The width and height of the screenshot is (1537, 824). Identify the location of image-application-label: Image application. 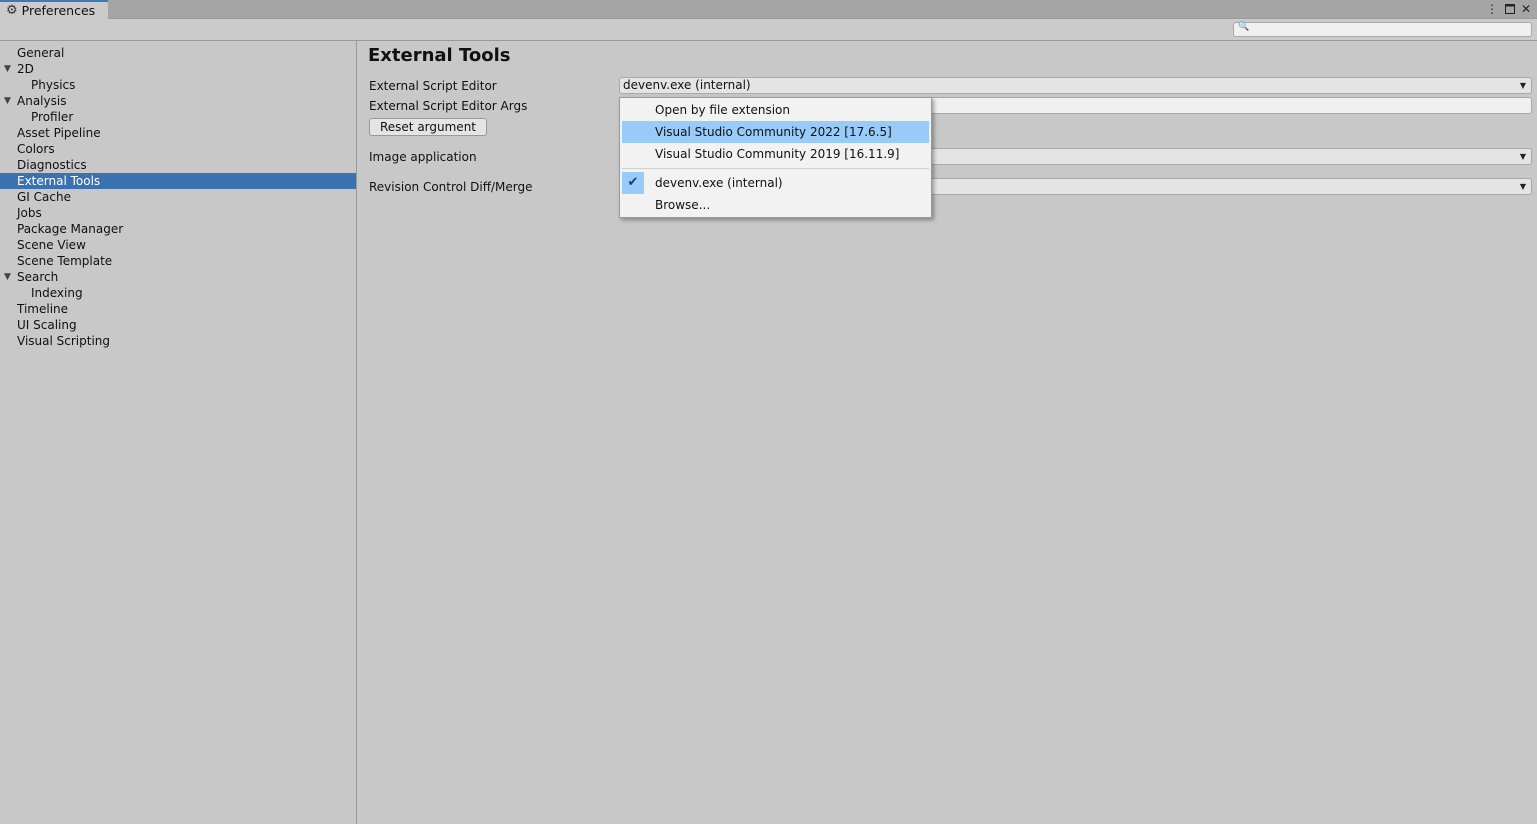
(423, 157).